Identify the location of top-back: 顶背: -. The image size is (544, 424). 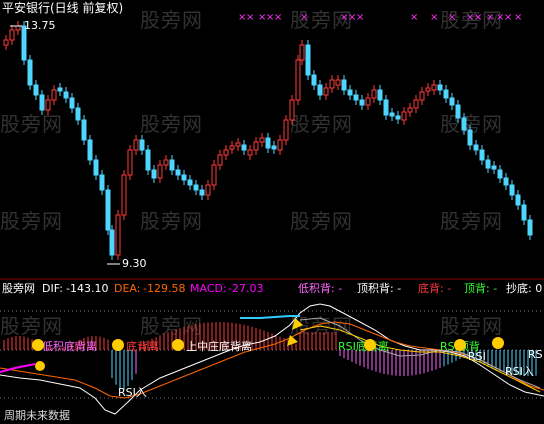
(481, 288).